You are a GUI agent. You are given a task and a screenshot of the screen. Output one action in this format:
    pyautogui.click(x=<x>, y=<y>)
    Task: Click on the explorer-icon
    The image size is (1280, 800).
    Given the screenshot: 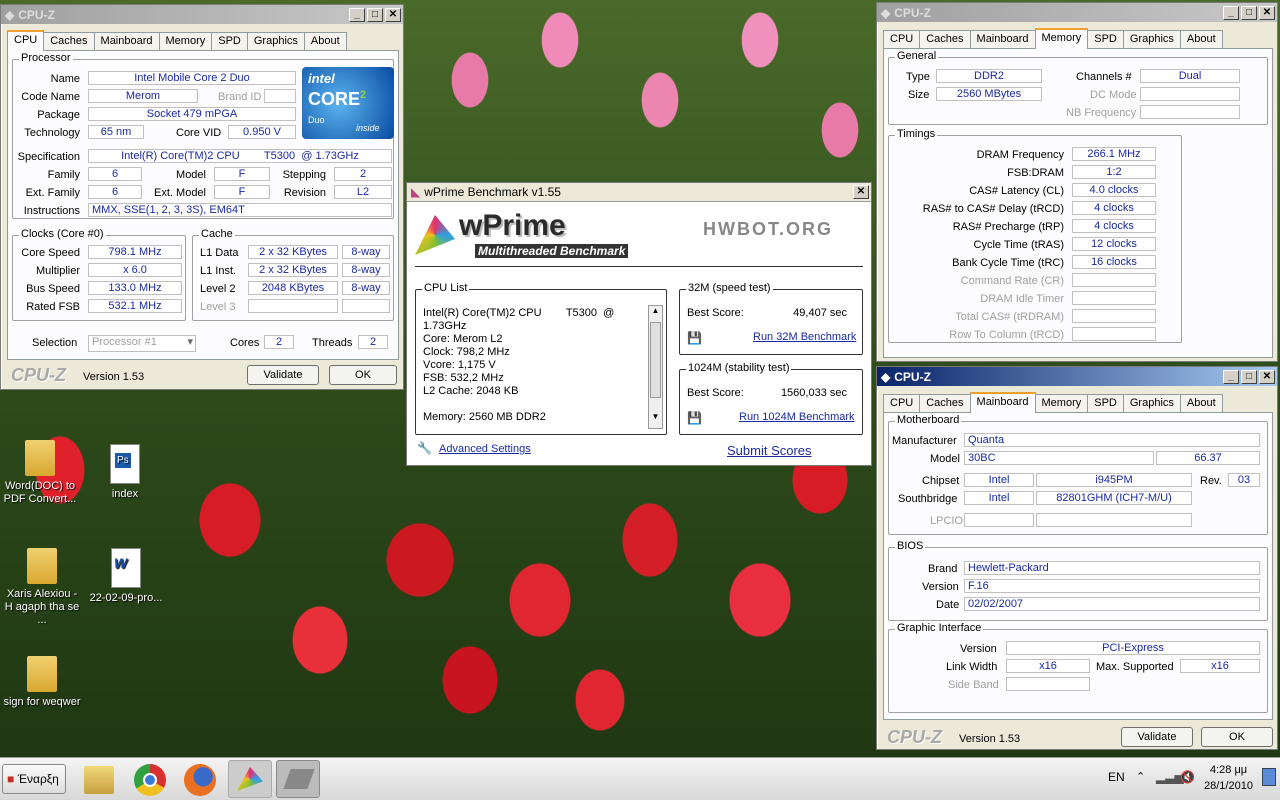 What is the action you would take?
    pyautogui.click(x=99, y=780)
    